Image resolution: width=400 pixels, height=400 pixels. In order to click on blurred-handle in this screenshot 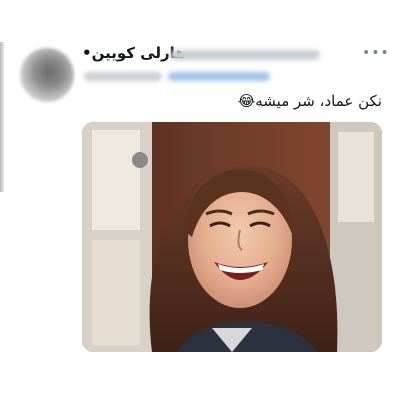, I will do `click(245, 55)`.